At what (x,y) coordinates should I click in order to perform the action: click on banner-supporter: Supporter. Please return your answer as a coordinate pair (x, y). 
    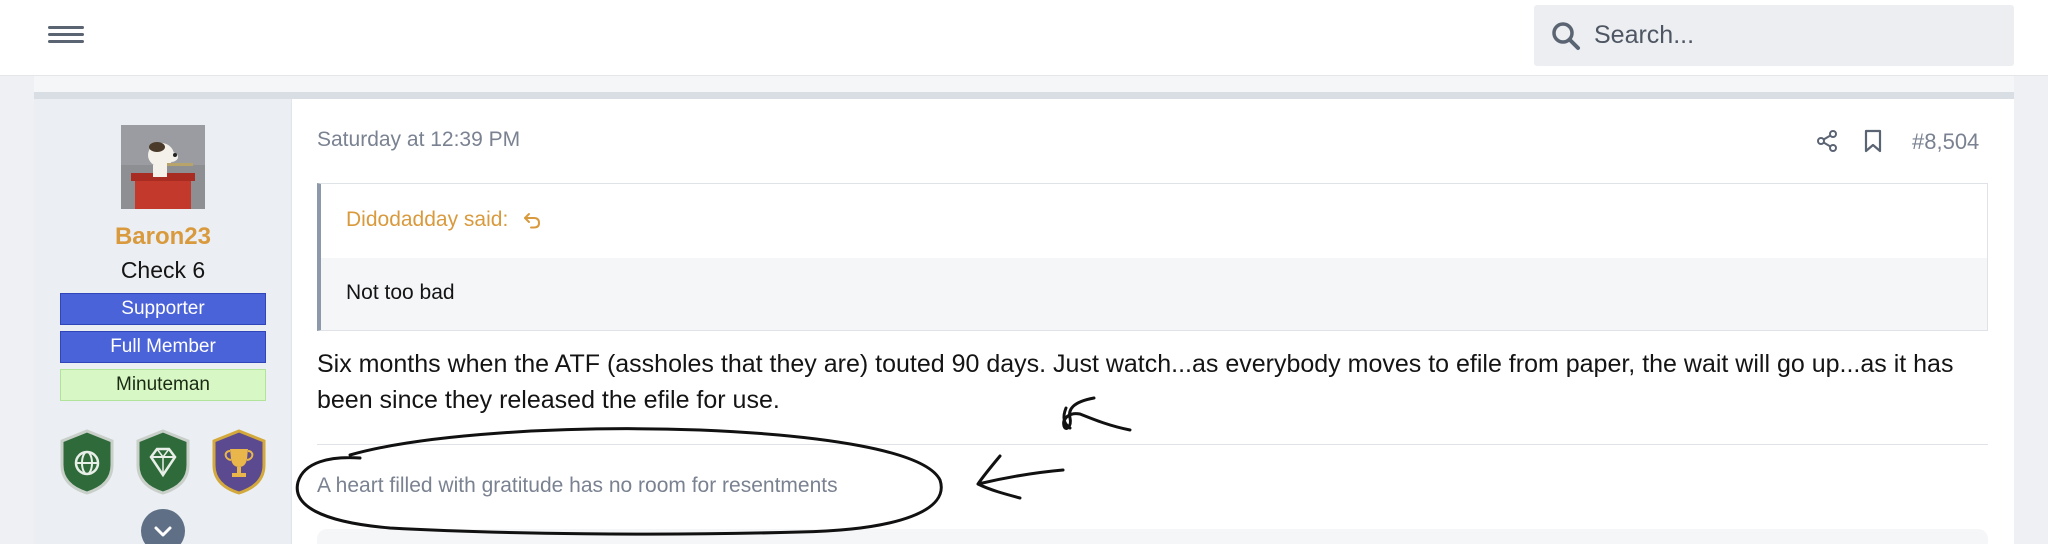
    Looking at the image, I should click on (163, 309).